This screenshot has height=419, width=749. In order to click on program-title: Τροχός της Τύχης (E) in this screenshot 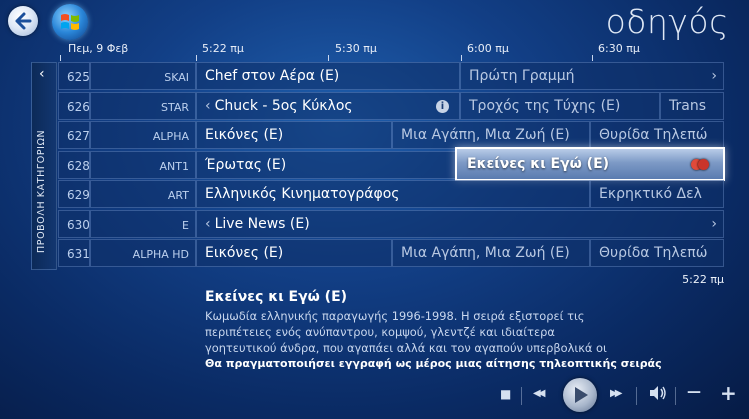, I will do `click(545, 105)`.